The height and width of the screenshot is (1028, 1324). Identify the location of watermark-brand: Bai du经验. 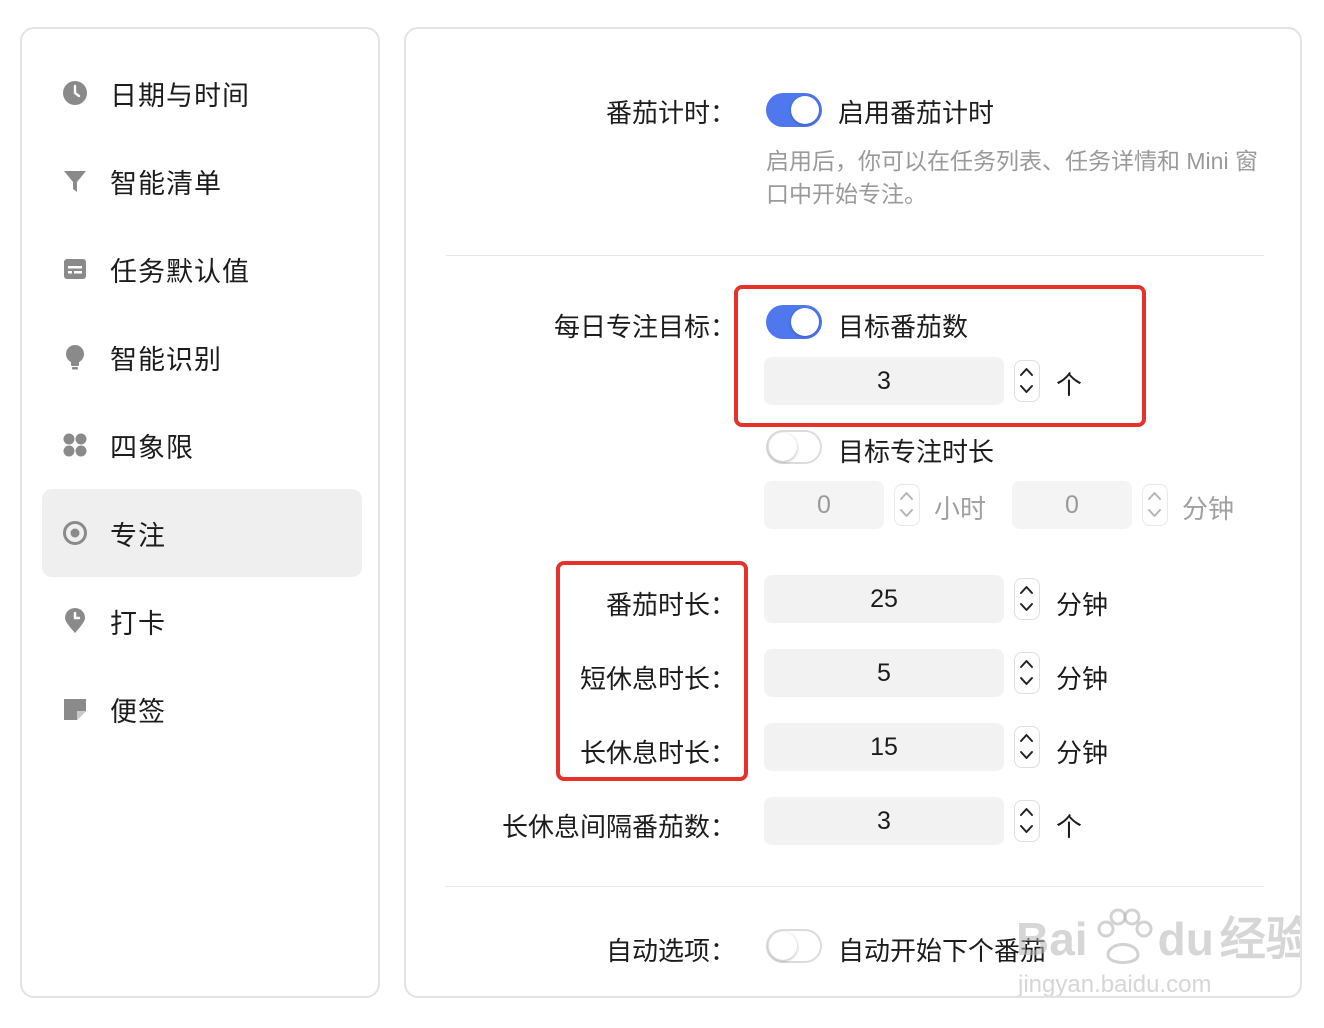
(1158, 936).